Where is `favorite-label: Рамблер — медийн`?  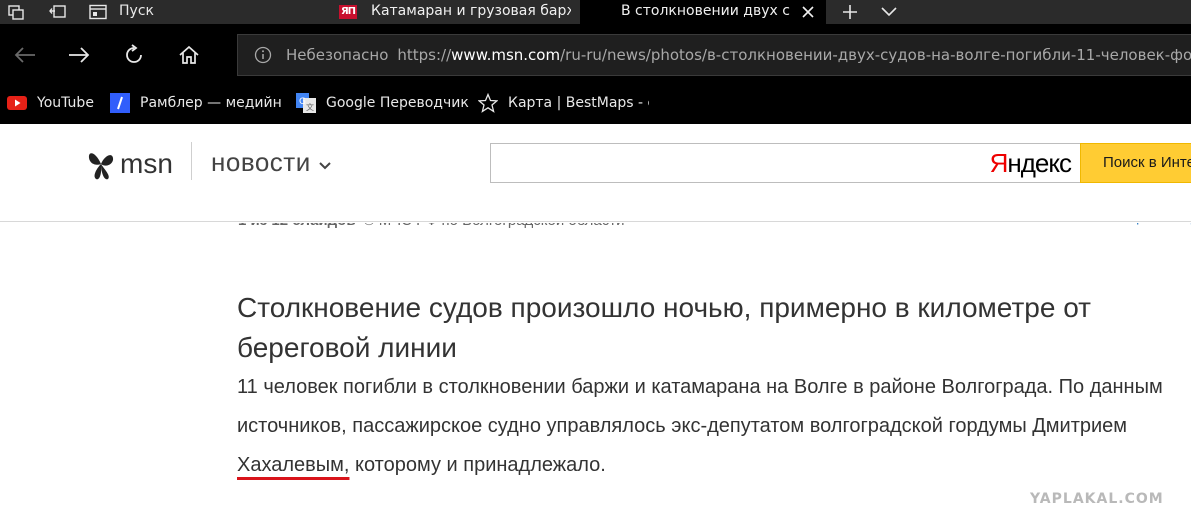
favorite-label: Рамблер — медийн is located at coordinates (210, 103).